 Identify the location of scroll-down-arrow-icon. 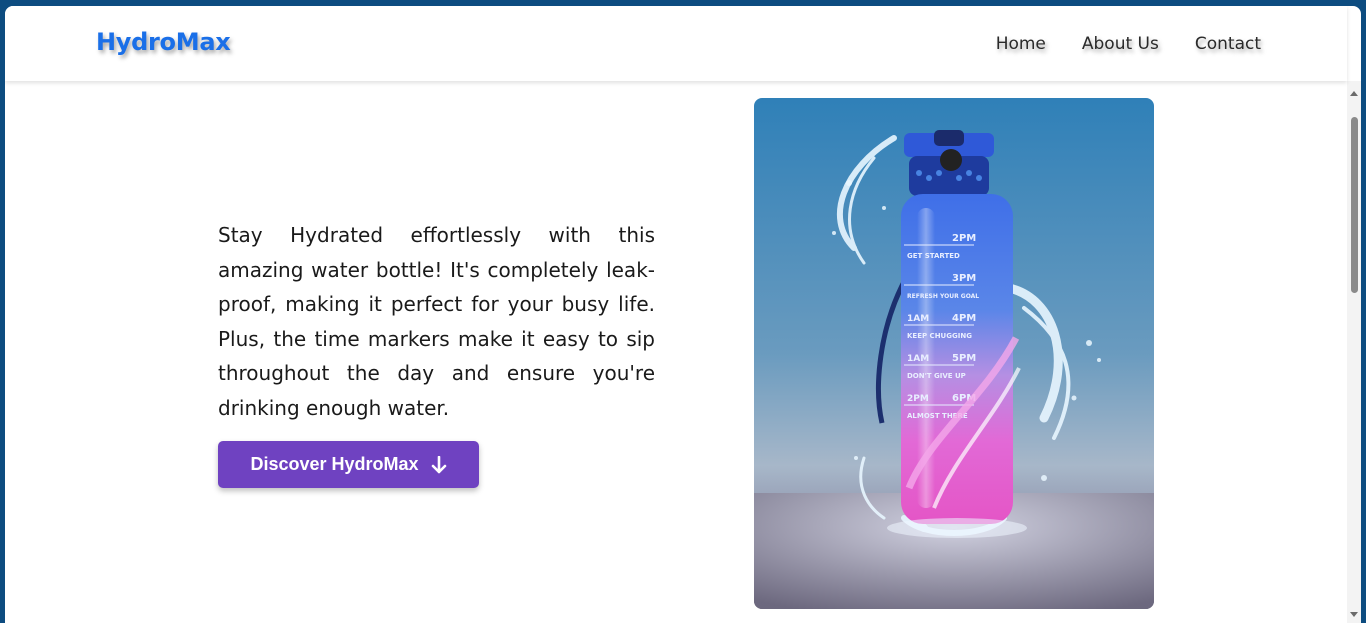
(1354, 614).